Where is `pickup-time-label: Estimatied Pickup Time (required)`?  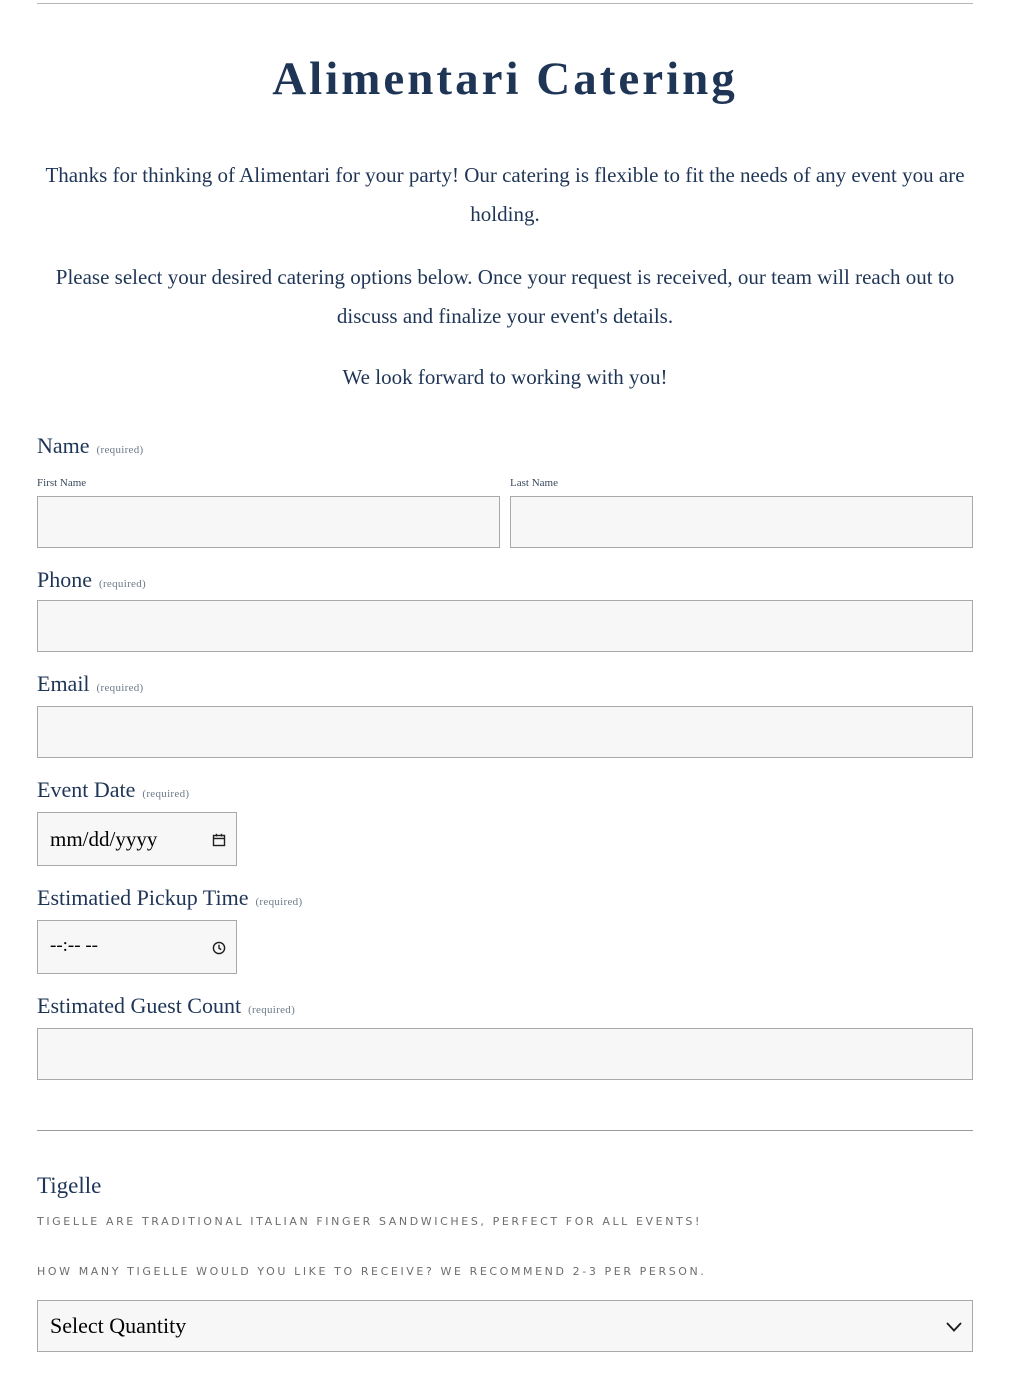 pickup-time-label: Estimatied Pickup Time (required) is located at coordinates (169, 898).